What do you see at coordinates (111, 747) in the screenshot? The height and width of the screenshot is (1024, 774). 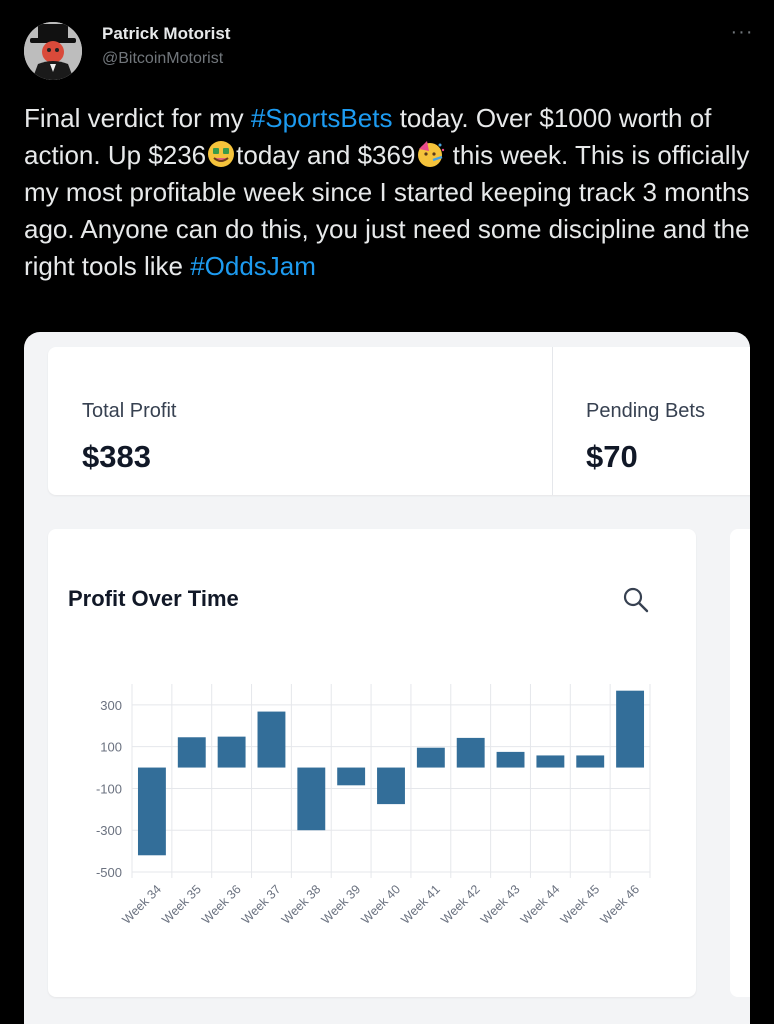 I see `y-tick-label: 100` at bounding box center [111, 747].